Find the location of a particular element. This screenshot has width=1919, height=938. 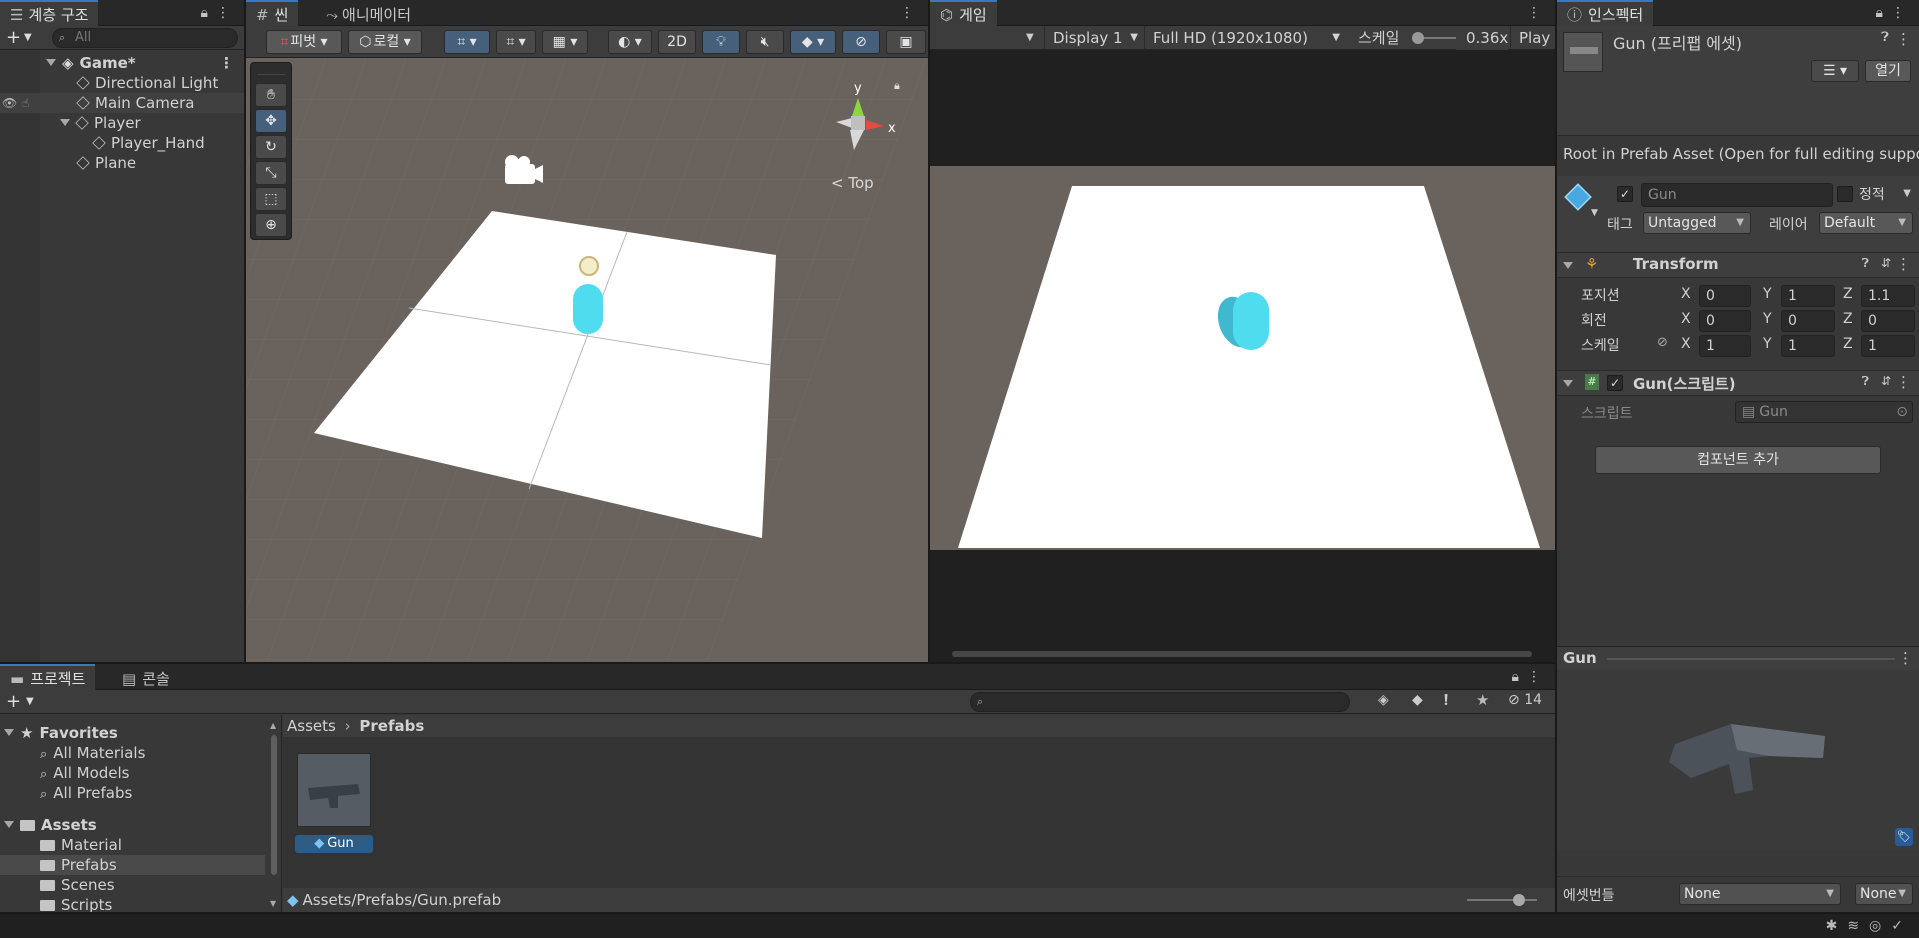

tab-project: ▬ 프로젝트 is located at coordinates (48, 677).